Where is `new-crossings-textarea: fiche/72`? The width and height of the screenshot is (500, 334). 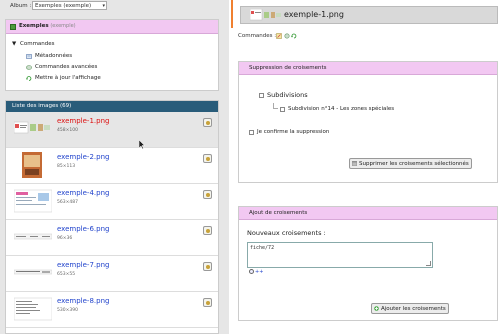 new-crossings-textarea: fiche/72 is located at coordinates (340, 255).